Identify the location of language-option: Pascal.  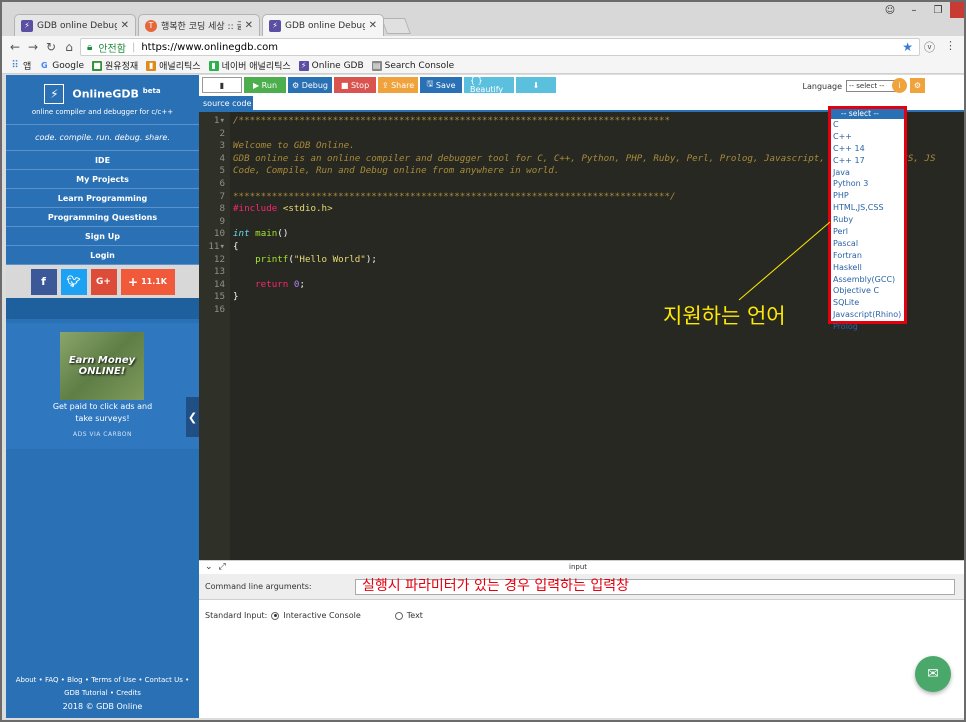
(867, 244).